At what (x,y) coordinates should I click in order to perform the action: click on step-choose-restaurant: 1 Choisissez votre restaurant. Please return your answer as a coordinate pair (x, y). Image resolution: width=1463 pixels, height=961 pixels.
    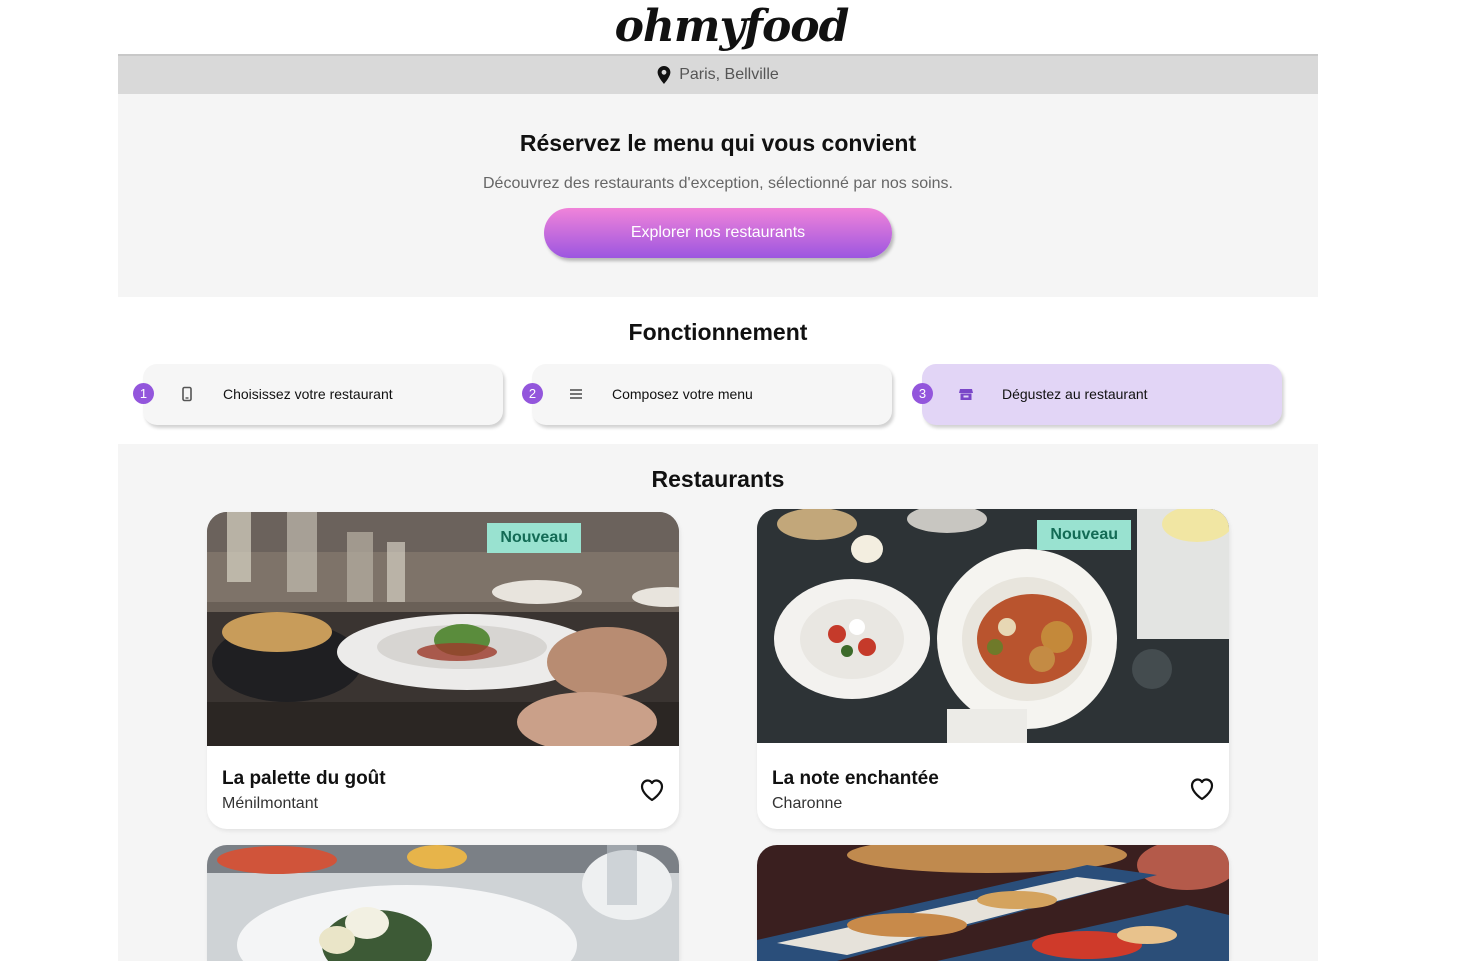
    Looking at the image, I should click on (318, 394).